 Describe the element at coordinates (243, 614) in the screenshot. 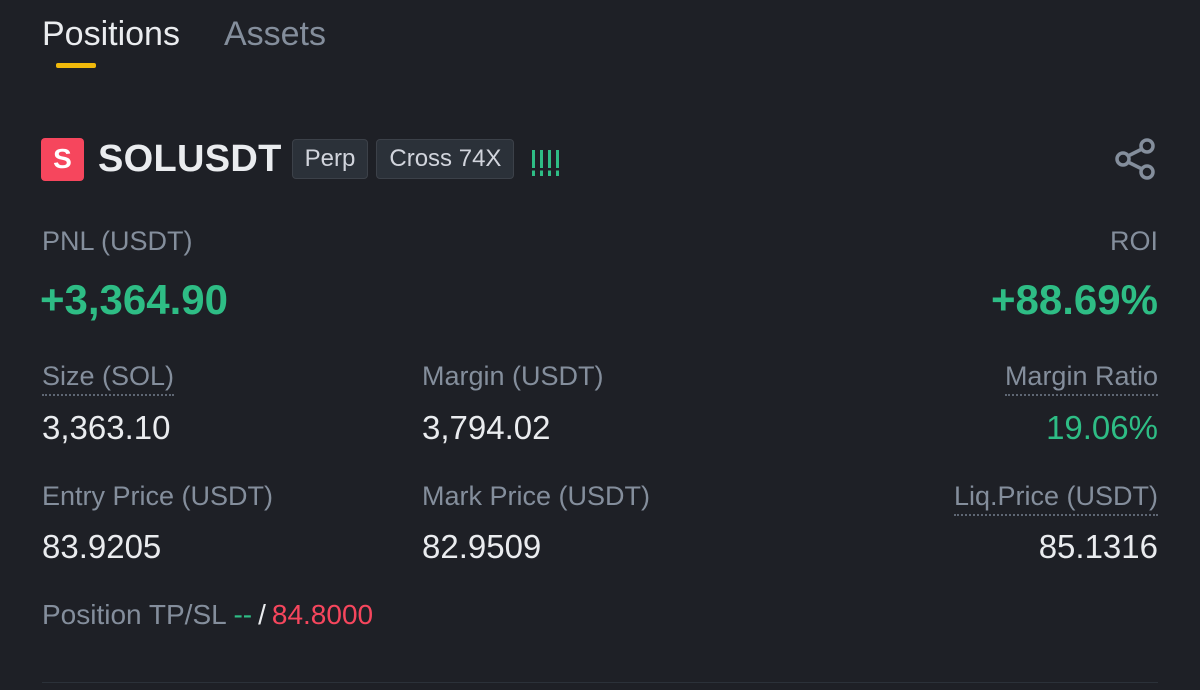

I see `take-profit-value: --` at that location.